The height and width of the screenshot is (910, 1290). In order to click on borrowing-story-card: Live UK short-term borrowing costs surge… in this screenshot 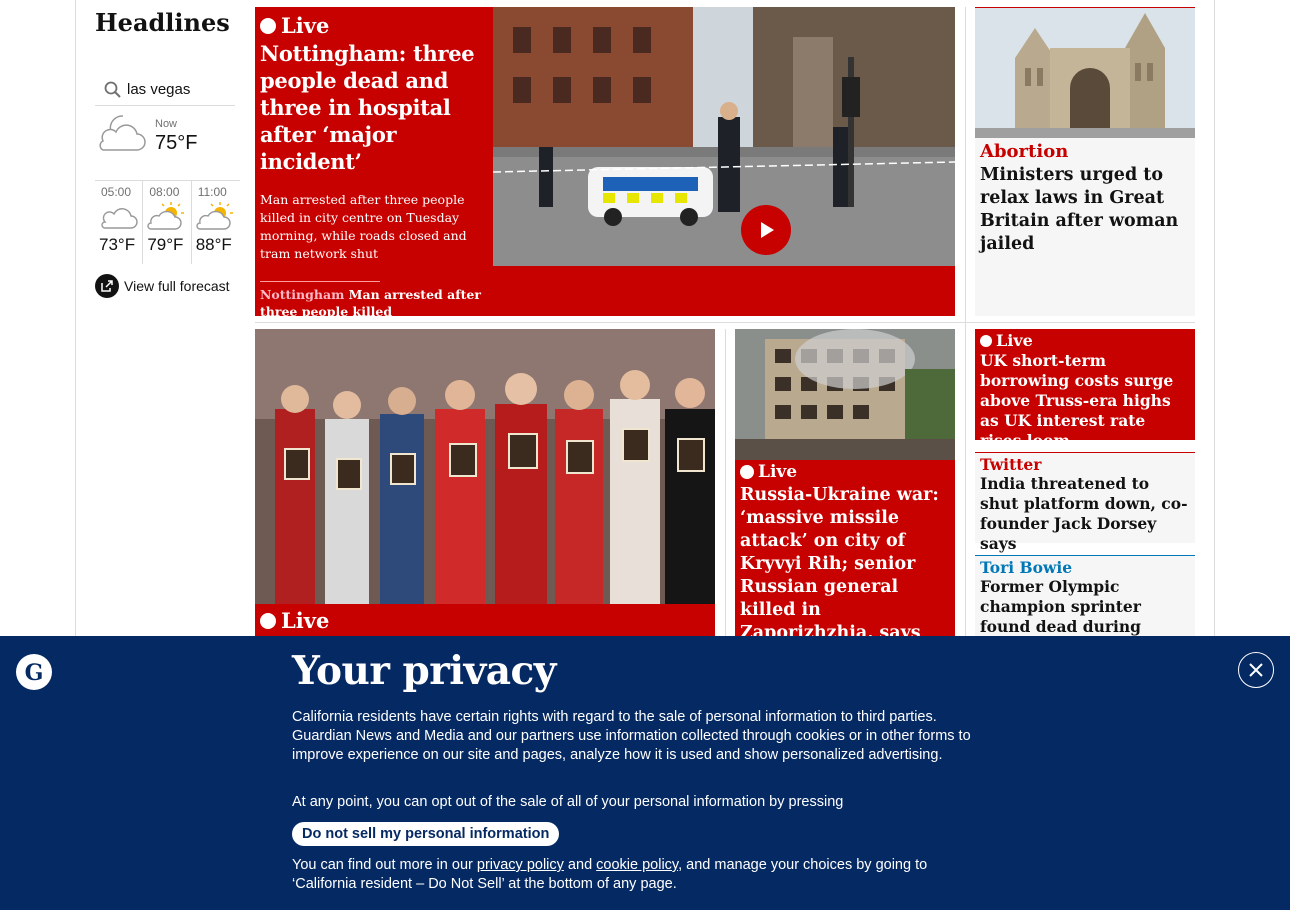, I will do `click(1085, 389)`.